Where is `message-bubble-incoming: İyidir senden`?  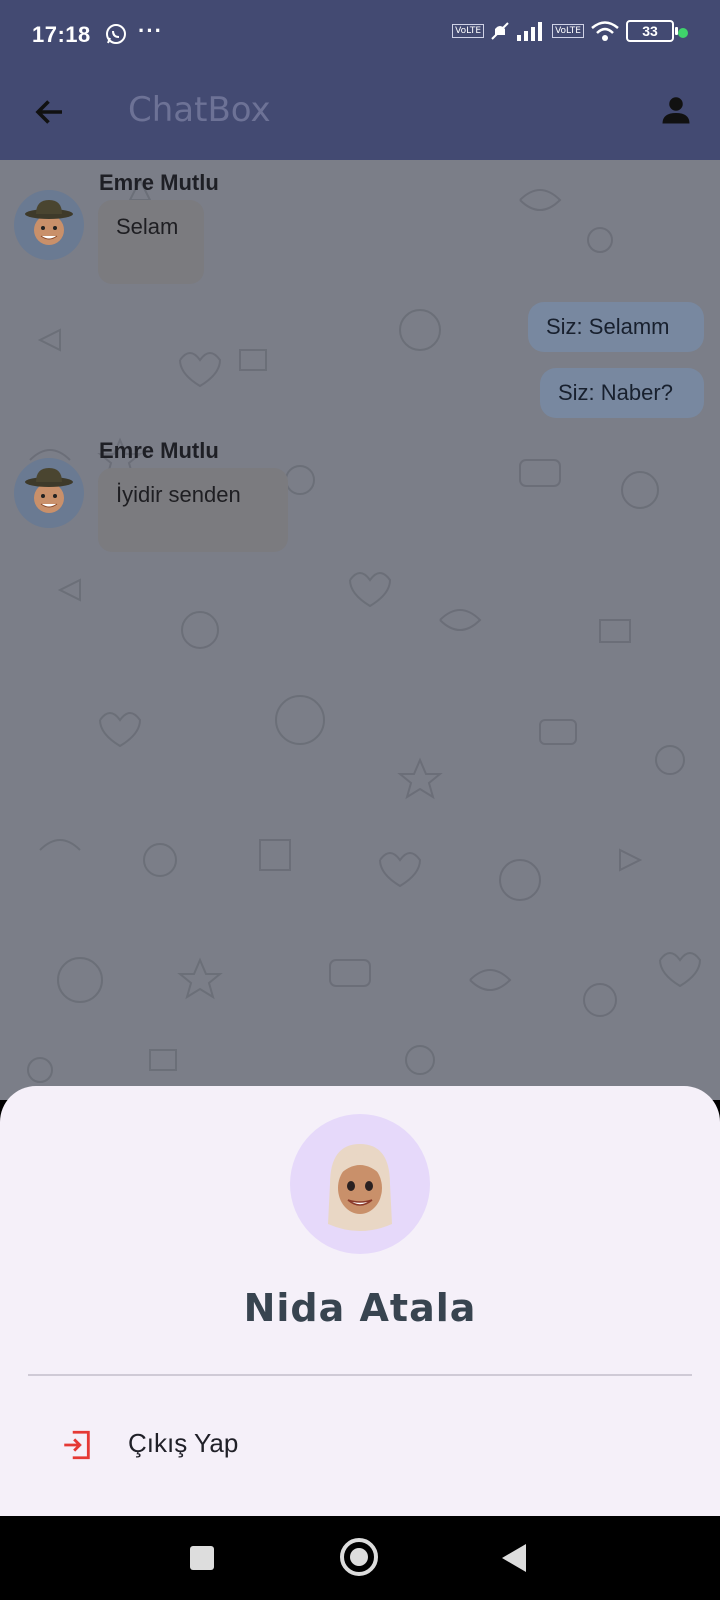 message-bubble-incoming: İyidir senden is located at coordinates (193, 510).